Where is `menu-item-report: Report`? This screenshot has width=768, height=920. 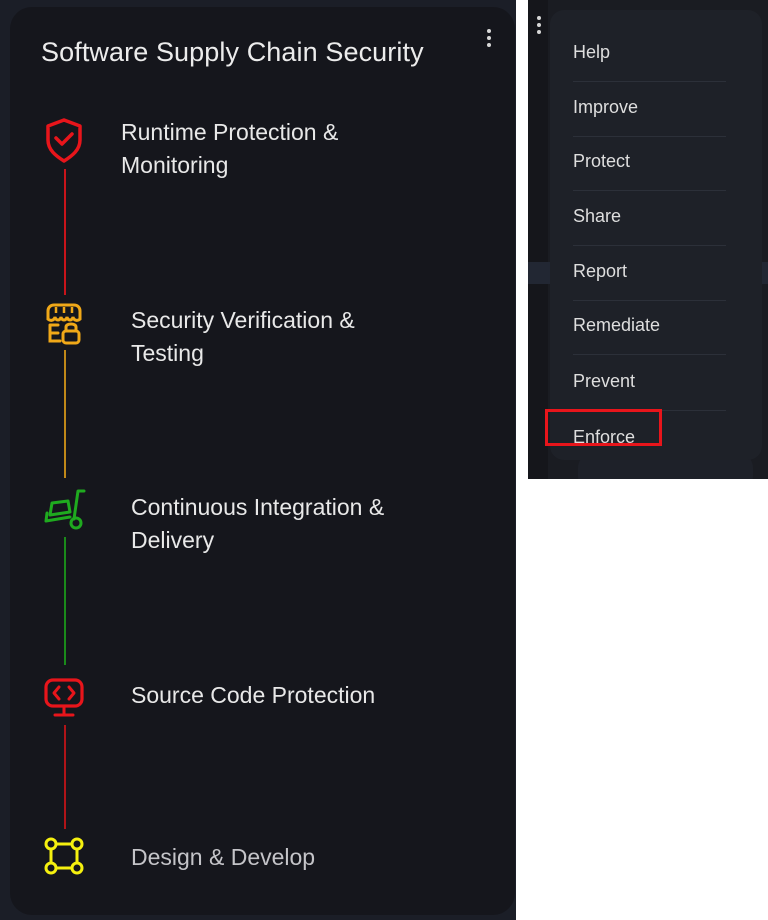
menu-item-report: Report is located at coordinates (649, 274).